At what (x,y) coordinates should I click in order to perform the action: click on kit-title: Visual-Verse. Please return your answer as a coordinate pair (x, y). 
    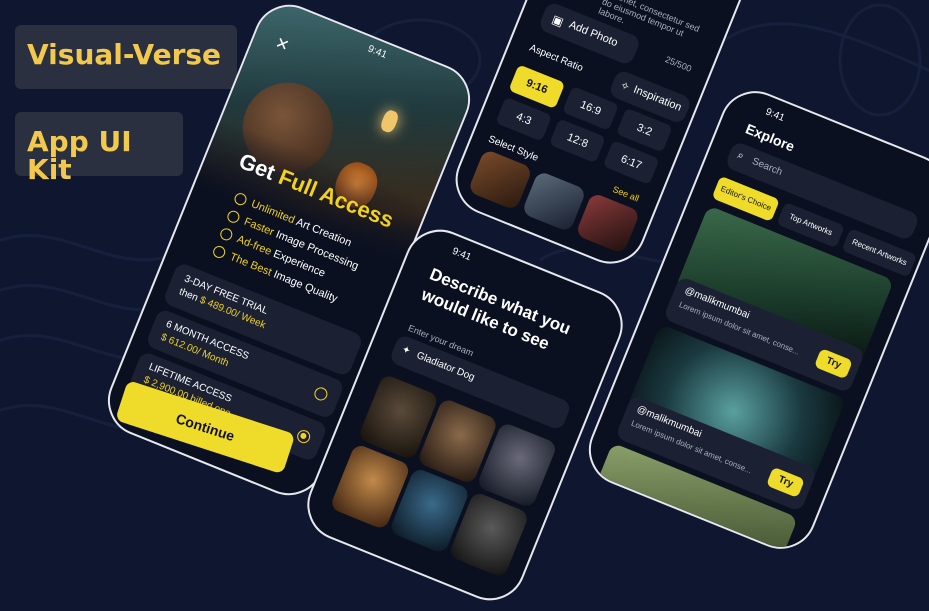
    Looking at the image, I should click on (124, 54).